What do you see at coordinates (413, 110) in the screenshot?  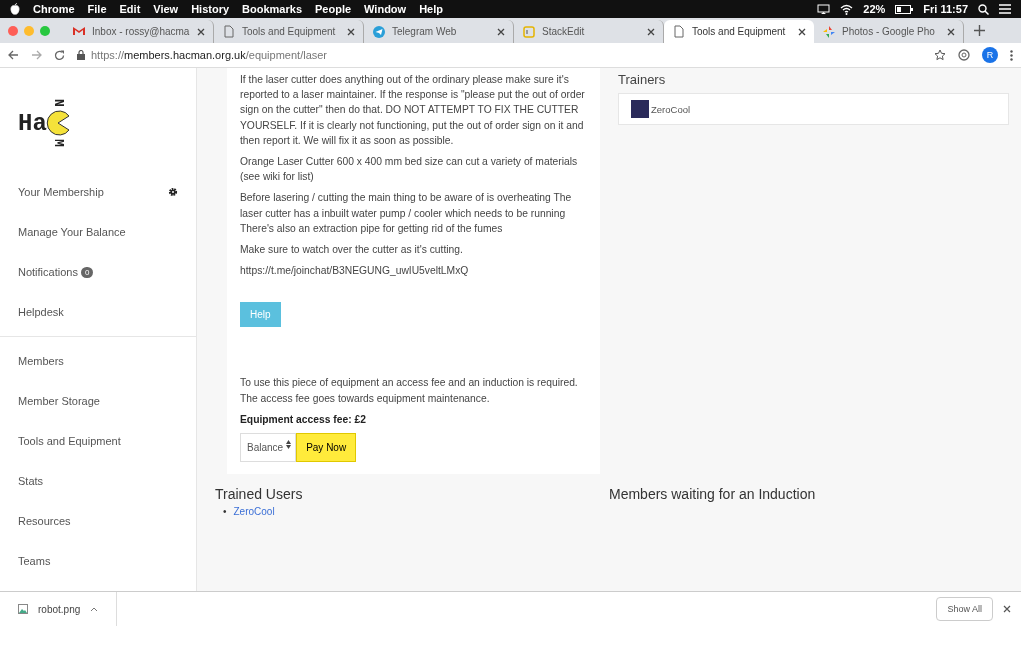 I see `description-text: If the laser cutter does anything out of the ordinary please make sure it's reported to a laser maintainer. If the response is "please put the out of order sign on the cutter" then do that. DO NOT ATTEMPT TO FIX THE CUTTER YOURSELF. If it is clearly not functioning, put the out of order sign on it and then report it. We will fix it as soon as possible.` at bounding box center [413, 110].